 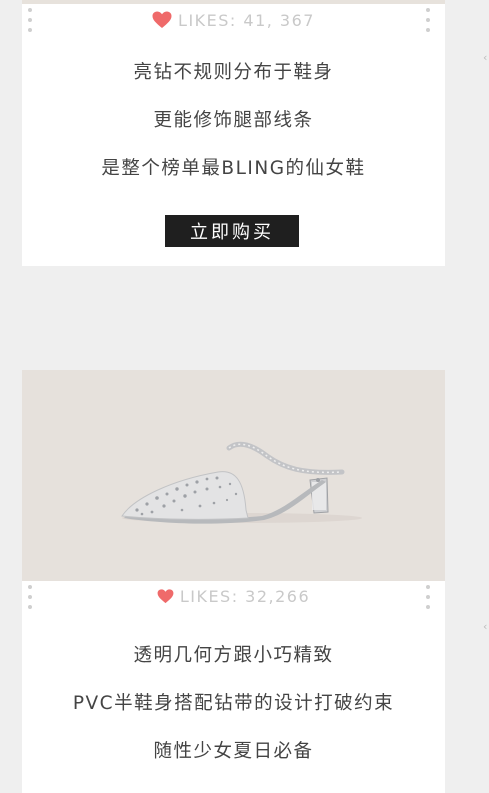 What do you see at coordinates (241, 482) in the screenshot?
I see `shoe-illustration` at bounding box center [241, 482].